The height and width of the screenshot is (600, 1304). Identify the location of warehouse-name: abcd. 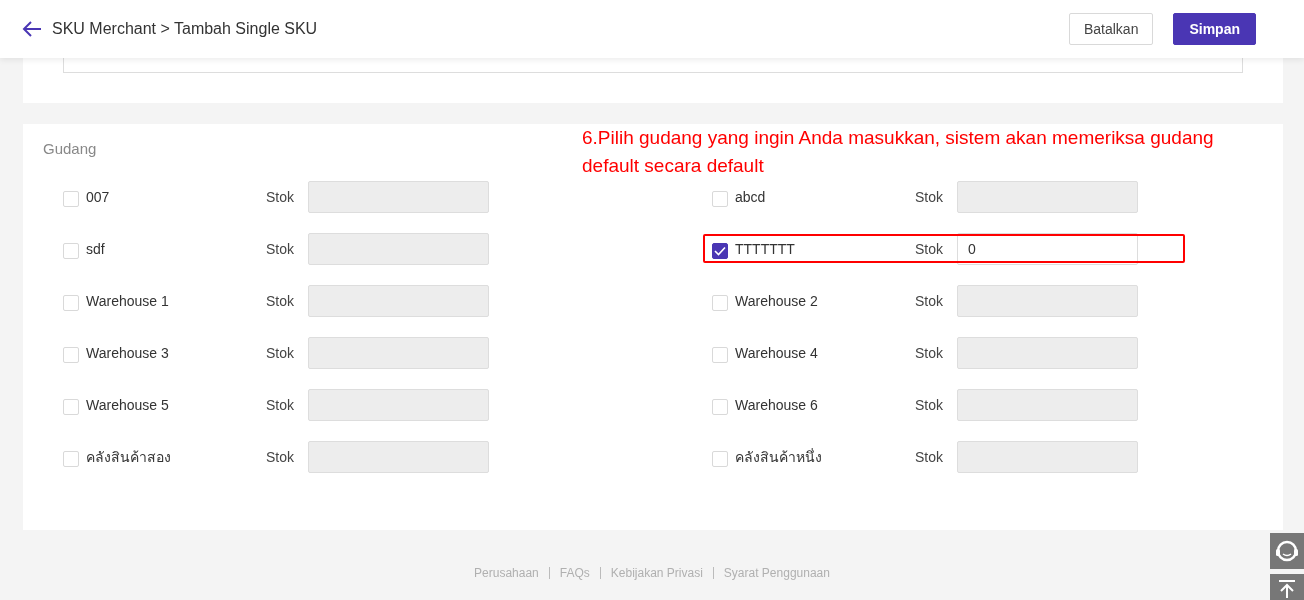
(751, 197).